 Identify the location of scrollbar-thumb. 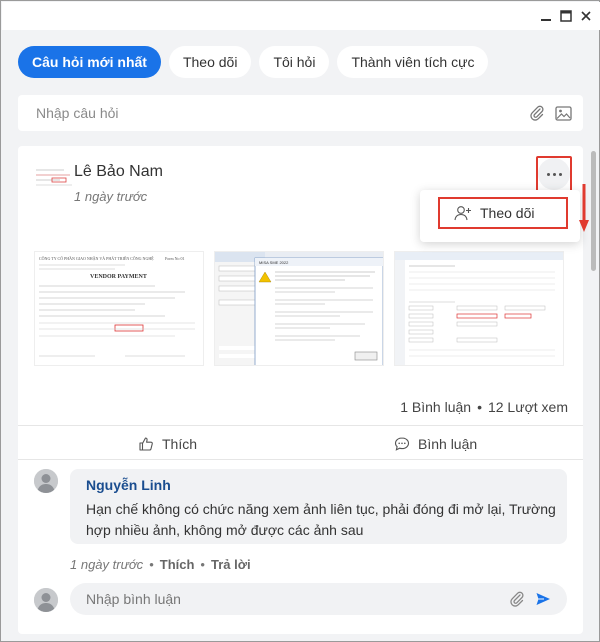
(593, 211).